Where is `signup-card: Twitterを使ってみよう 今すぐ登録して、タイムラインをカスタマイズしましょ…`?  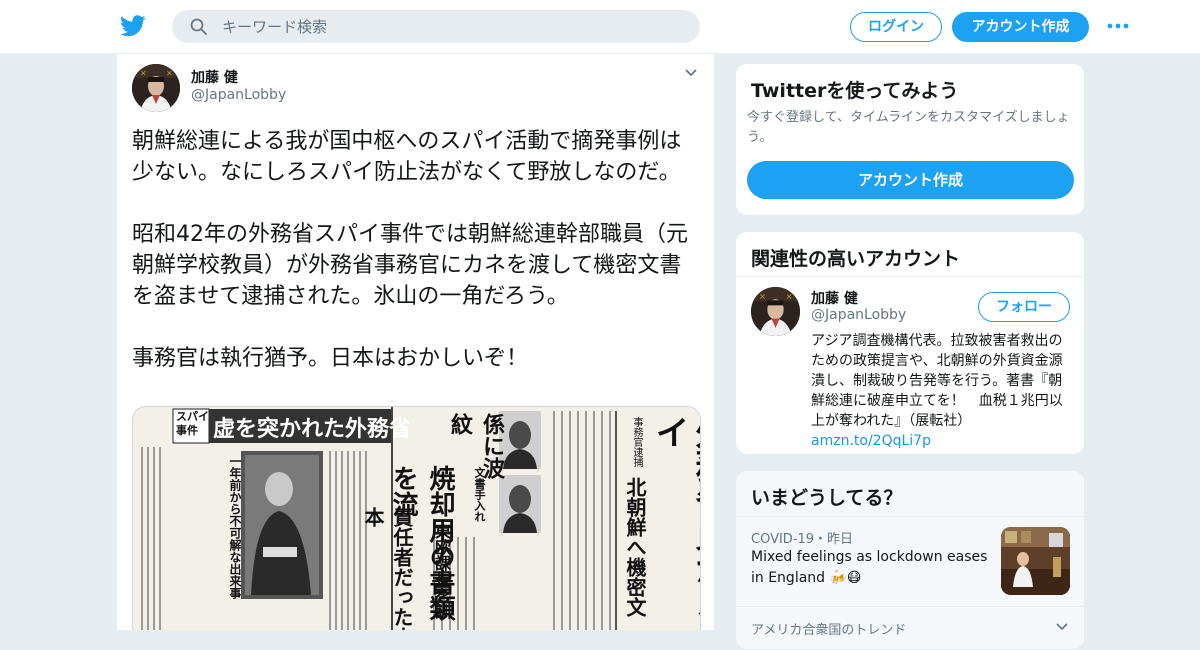 signup-card: Twitterを使ってみよう 今すぐ登録して、タイムラインをカスタマイズしましょ… is located at coordinates (910, 139).